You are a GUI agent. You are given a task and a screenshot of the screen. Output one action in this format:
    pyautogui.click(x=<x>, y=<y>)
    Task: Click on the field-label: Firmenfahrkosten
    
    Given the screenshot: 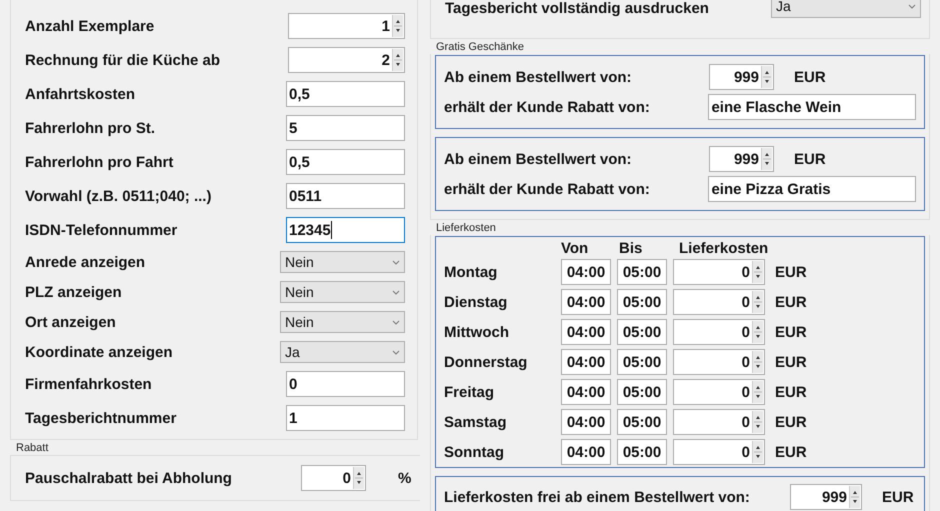 What is the action you would take?
    pyautogui.click(x=88, y=384)
    